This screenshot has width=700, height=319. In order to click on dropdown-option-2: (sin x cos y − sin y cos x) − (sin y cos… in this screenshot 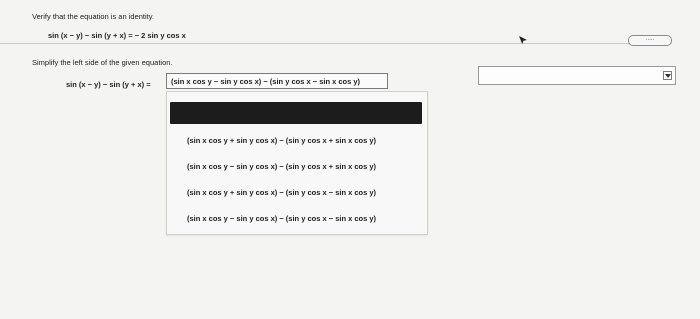, I will do `click(306, 166)`.